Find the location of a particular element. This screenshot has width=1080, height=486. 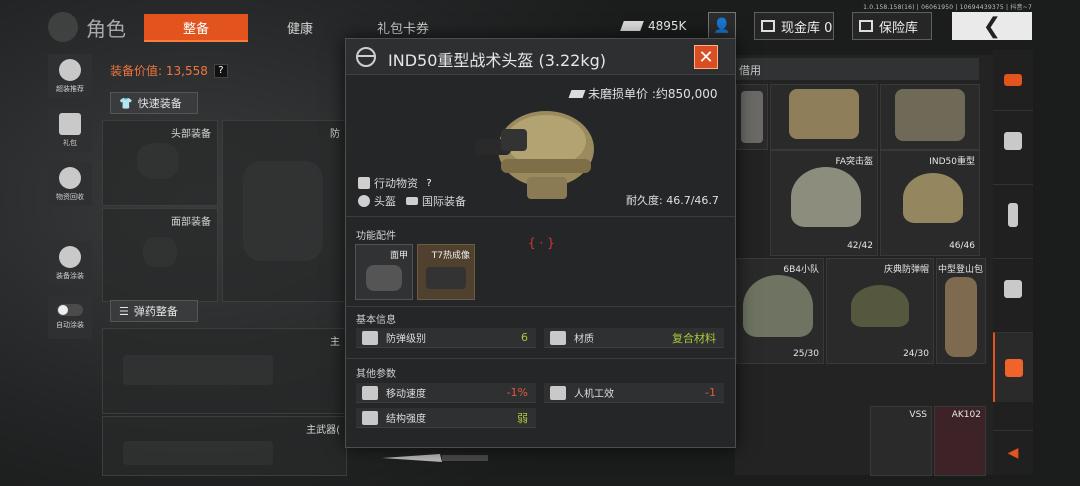

stat-armor-level: 防弹级别 6 is located at coordinates (446, 338).